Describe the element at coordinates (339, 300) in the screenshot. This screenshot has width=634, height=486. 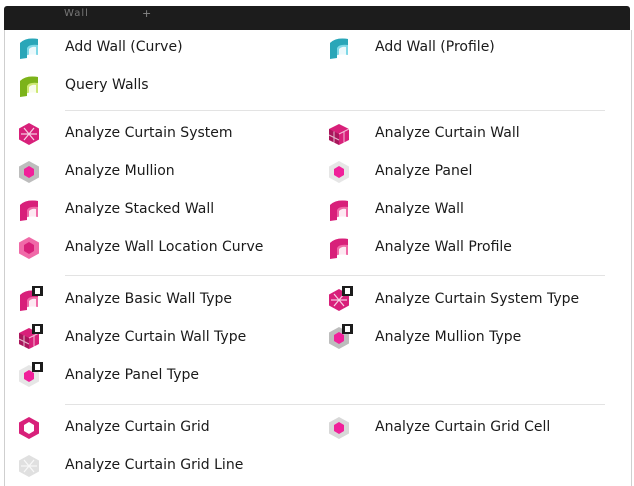
I see `analyze-curtain-system-type-icon` at that location.